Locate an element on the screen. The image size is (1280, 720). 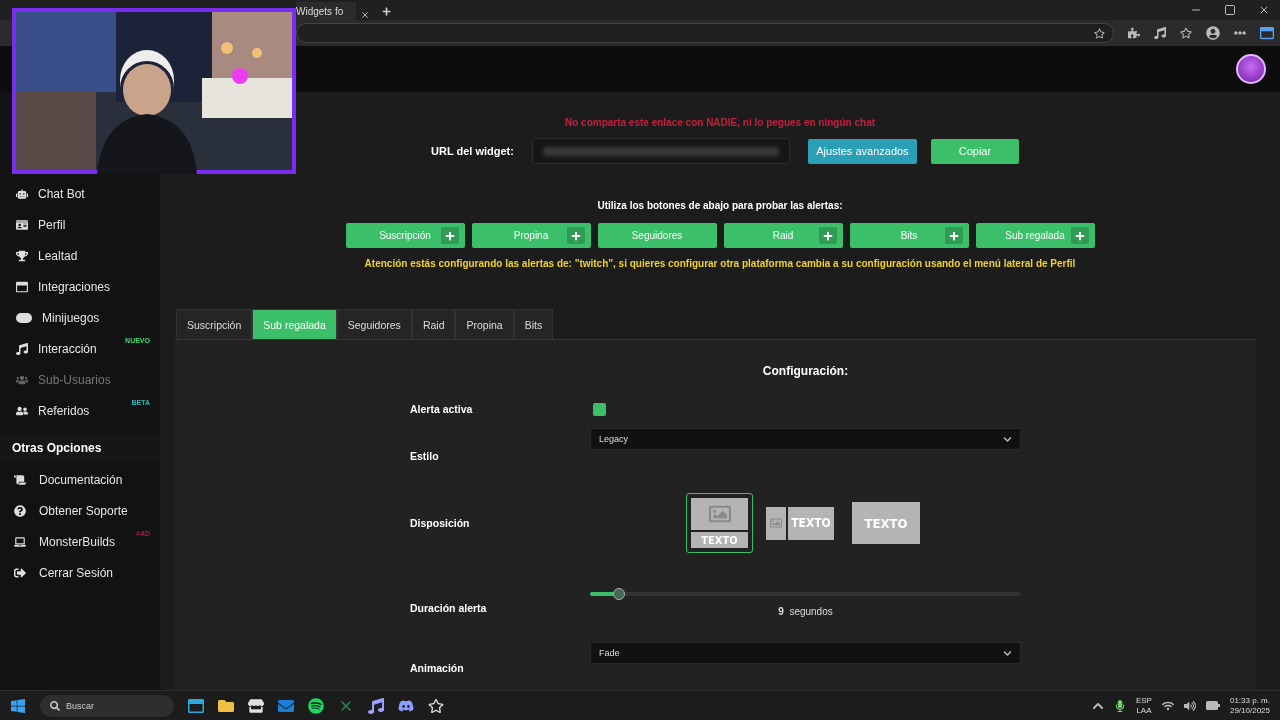
slider-thumb is located at coordinates (618, 594).